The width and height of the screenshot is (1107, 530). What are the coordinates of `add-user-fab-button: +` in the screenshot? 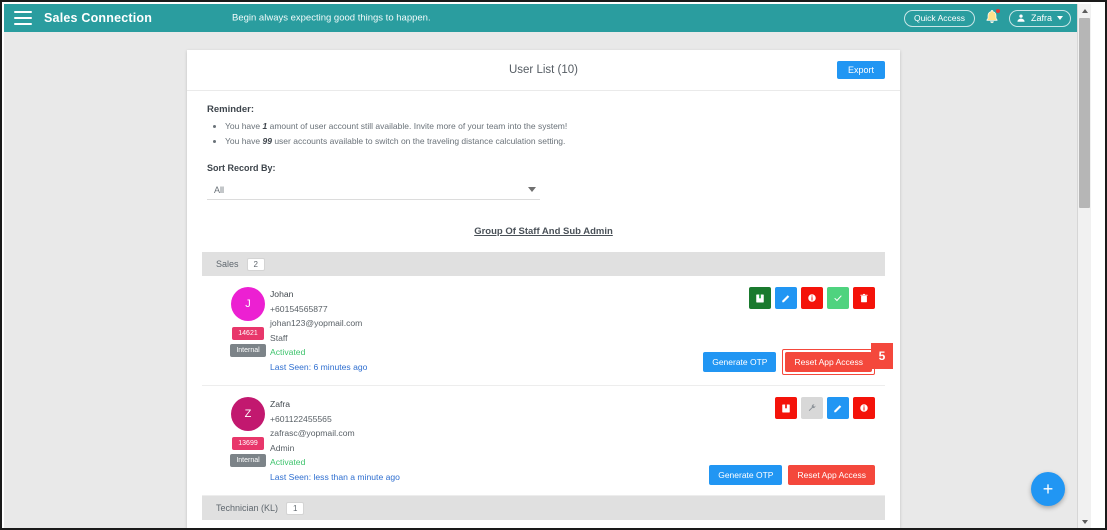 It's located at (1048, 489).